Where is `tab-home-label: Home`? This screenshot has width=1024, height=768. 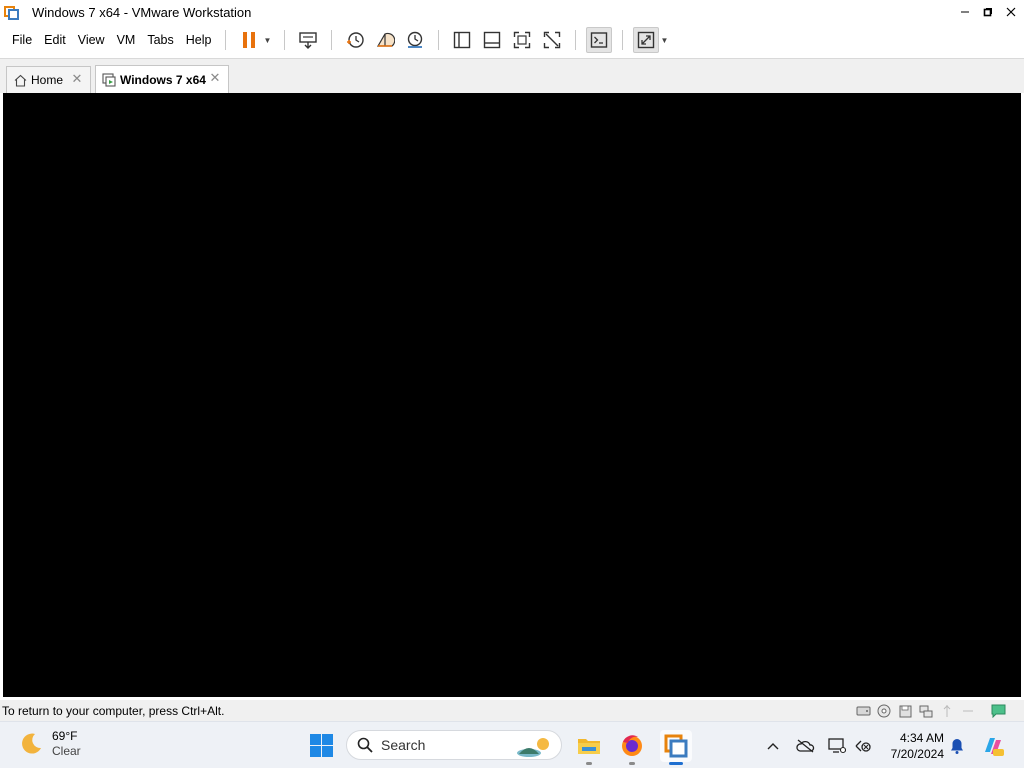 tab-home-label: Home is located at coordinates (47, 80).